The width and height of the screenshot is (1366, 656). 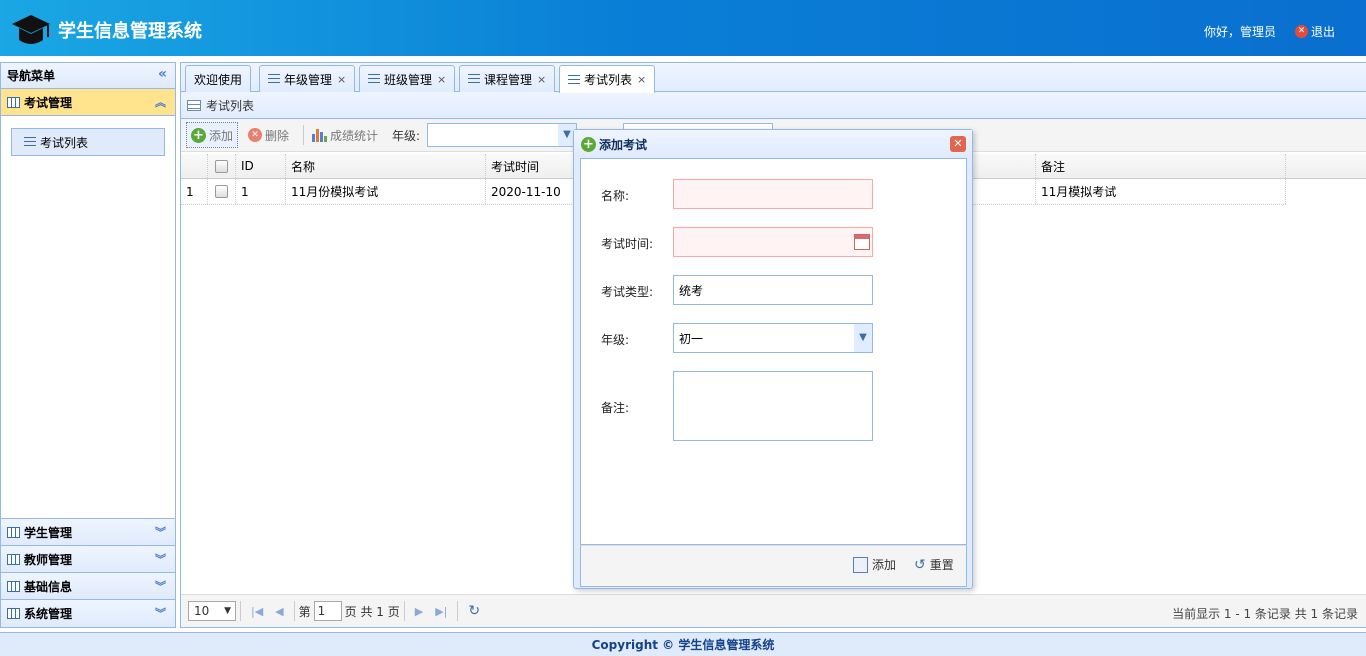 What do you see at coordinates (255, 135) in the screenshot?
I see `delete-icon: ✕` at bounding box center [255, 135].